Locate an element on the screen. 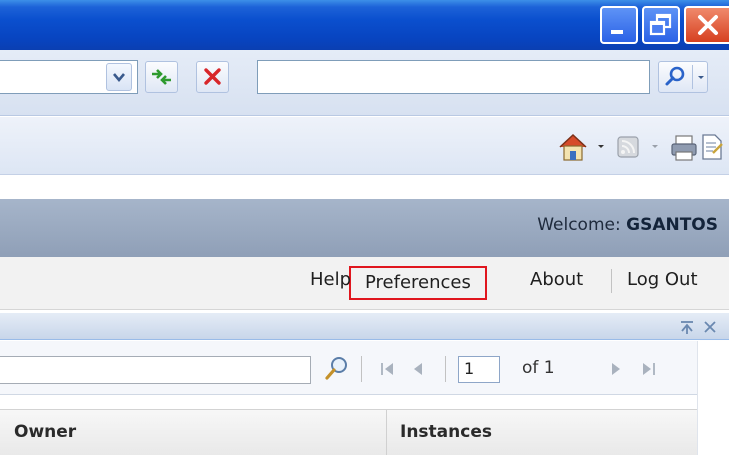 The height and width of the screenshot is (455, 729). close-window-button is located at coordinates (706, 25).